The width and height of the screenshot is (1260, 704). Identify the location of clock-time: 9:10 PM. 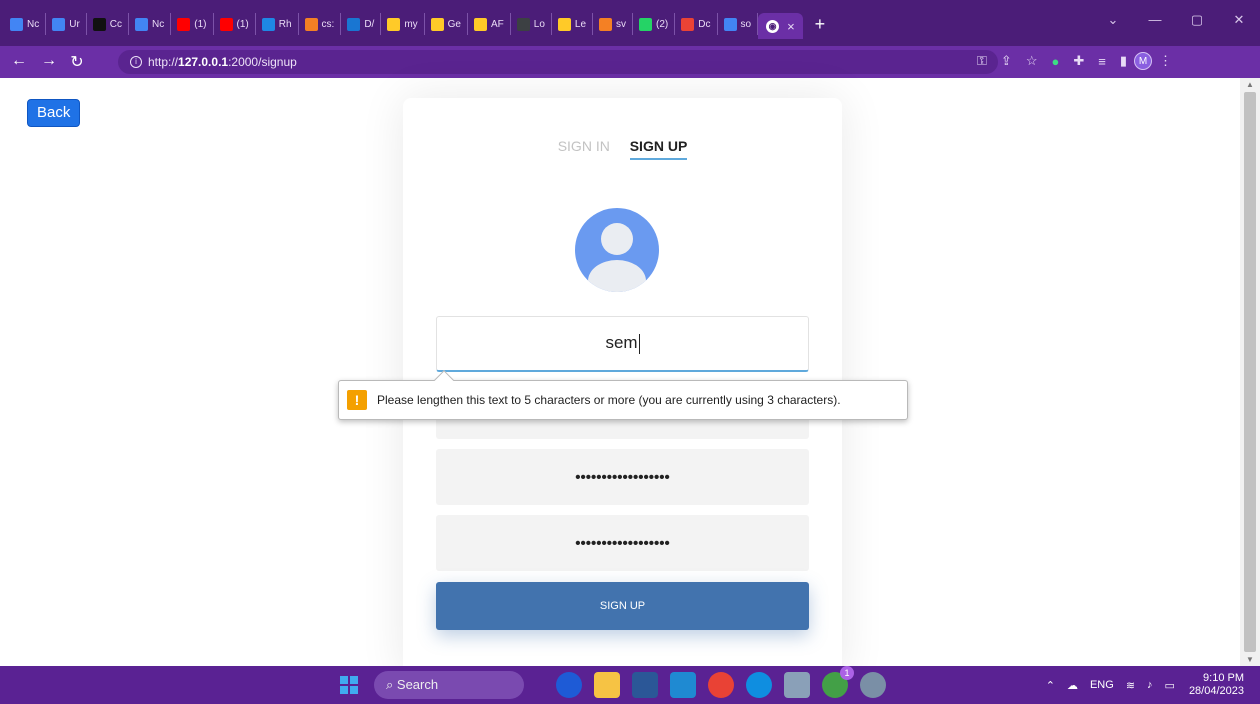
(1223, 678).